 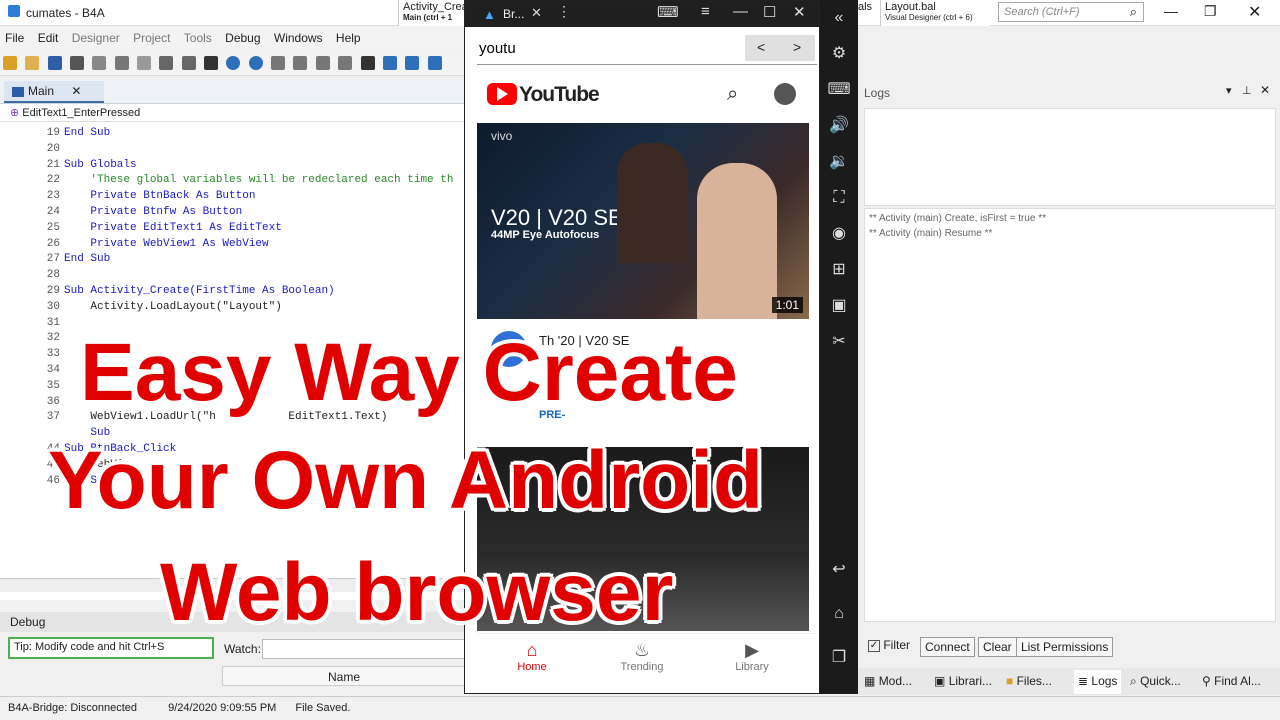 I want to click on code-line: 25 Private EditText1 As EditText, so click(x=235, y=229).